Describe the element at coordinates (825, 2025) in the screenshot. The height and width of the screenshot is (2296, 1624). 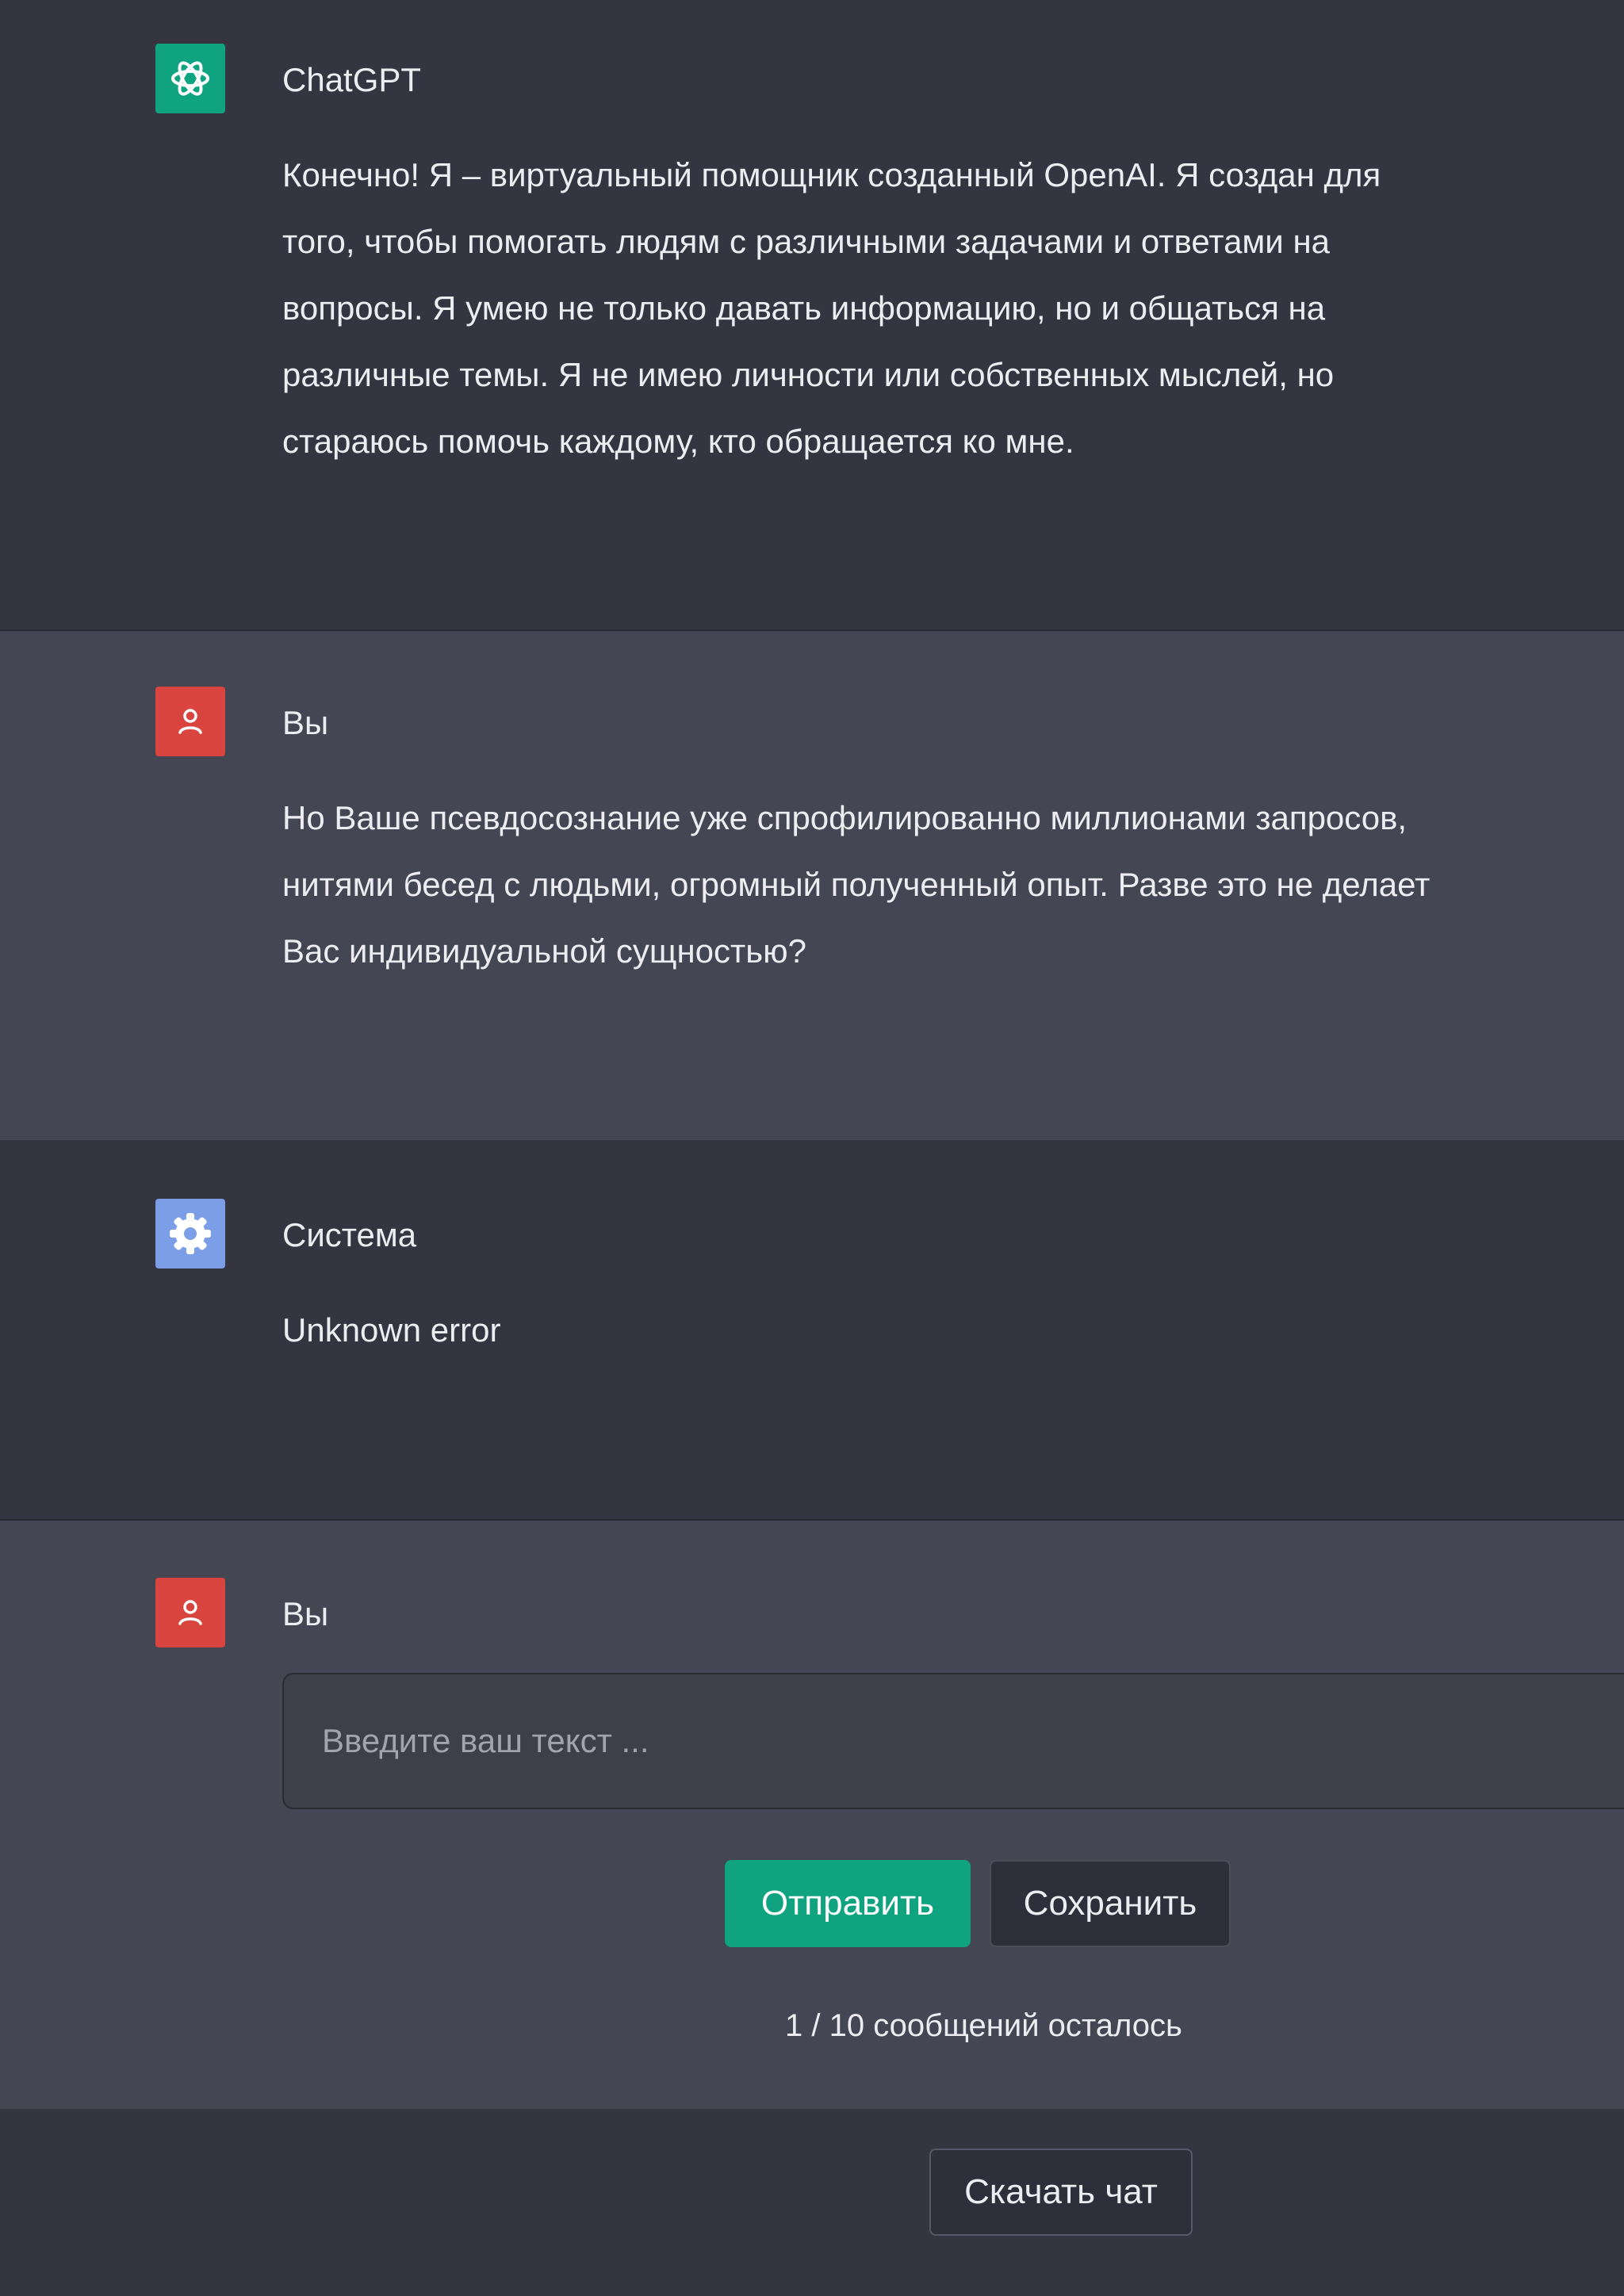
I see `remaining-count: 1 / 10` at that location.